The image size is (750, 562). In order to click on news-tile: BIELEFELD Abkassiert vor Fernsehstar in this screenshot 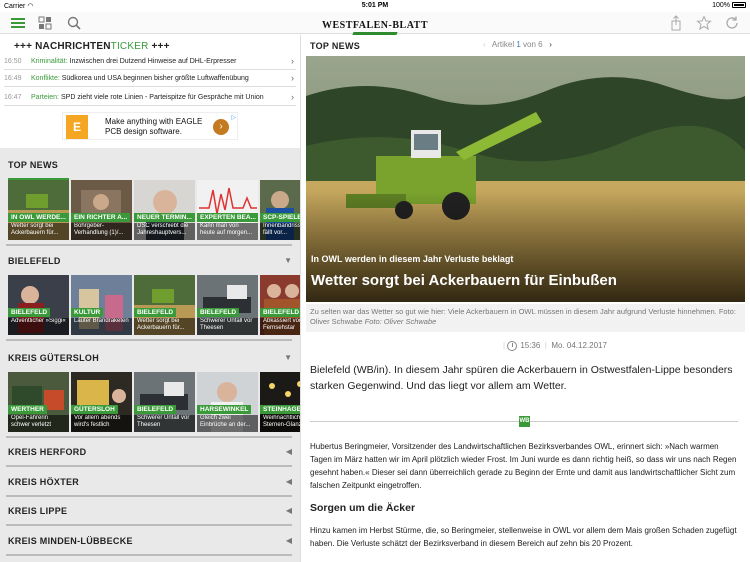, I will do `click(280, 305)`.